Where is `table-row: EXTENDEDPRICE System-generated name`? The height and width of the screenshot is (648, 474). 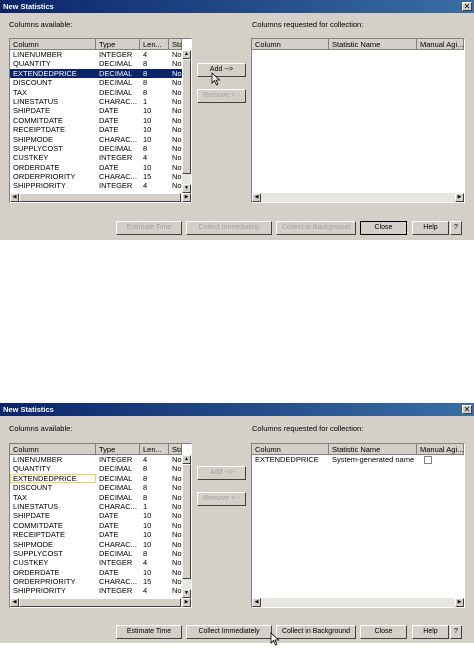 table-row: EXTENDEDPRICE System-generated name is located at coordinates (358, 460).